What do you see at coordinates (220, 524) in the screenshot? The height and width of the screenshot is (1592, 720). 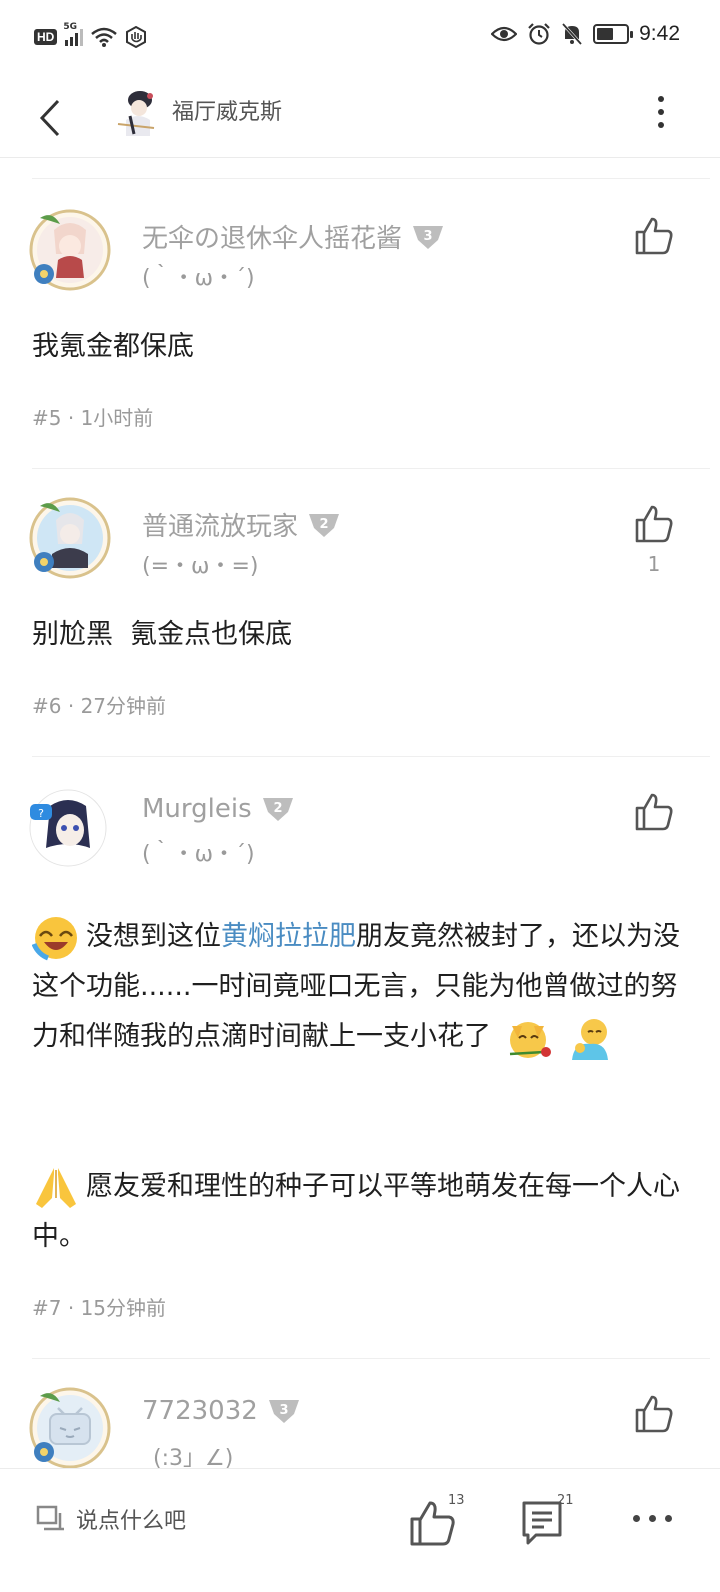 I see `username: 普通流放玩家` at bounding box center [220, 524].